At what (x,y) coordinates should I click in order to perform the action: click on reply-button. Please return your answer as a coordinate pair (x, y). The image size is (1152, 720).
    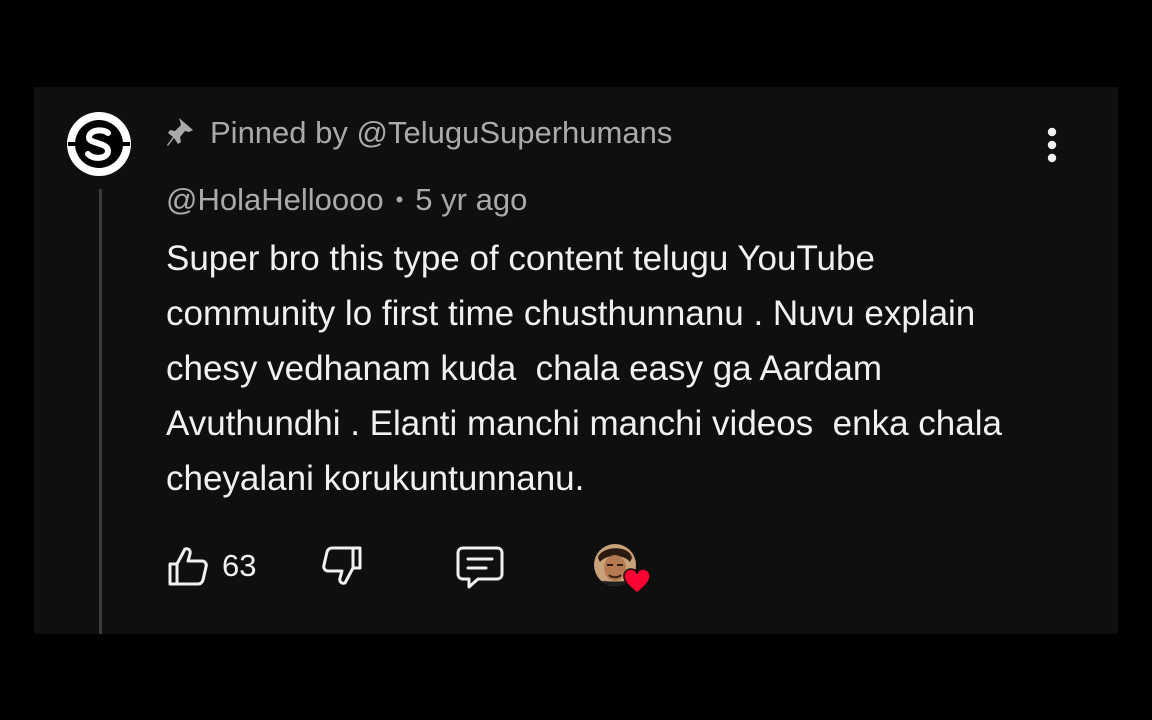
    Looking at the image, I should click on (480, 569).